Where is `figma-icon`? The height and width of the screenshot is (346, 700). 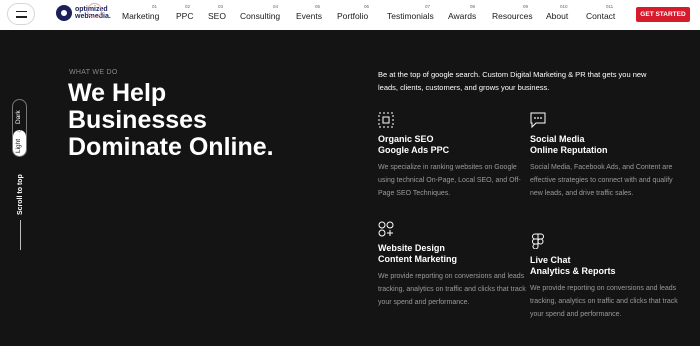
figma-icon is located at coordinates (538, 241).